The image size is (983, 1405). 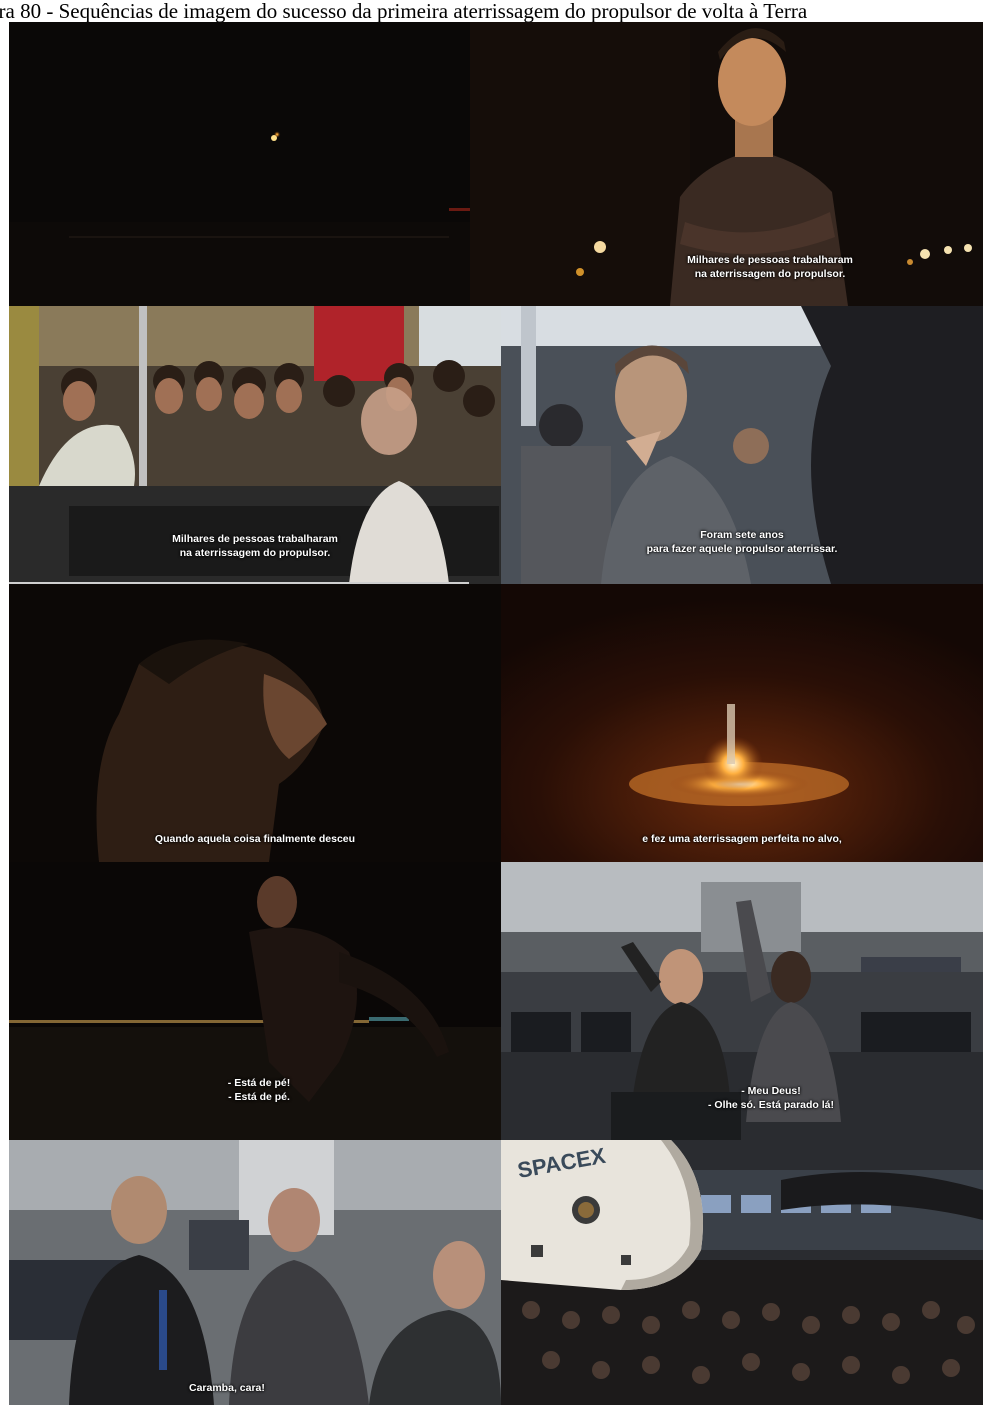 What do you see at coordinates (742, 839) in the screenshot?
I see `subtitle: e fez uma aterrissagem perfeita no alvo,` at bounding box center [742, 839].